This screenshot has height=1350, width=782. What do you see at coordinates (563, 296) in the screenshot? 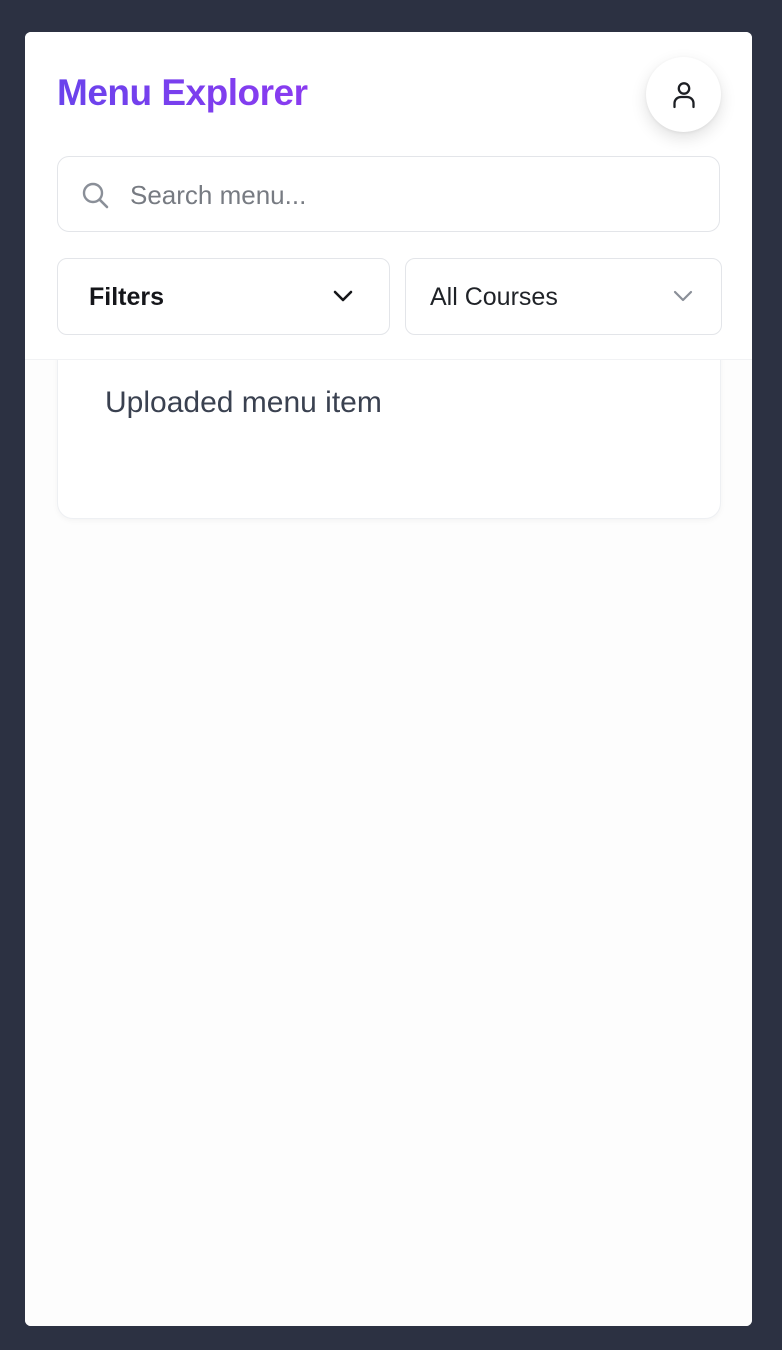
I see `course-dropdown: All Courses` at bounding box center [563, 296].